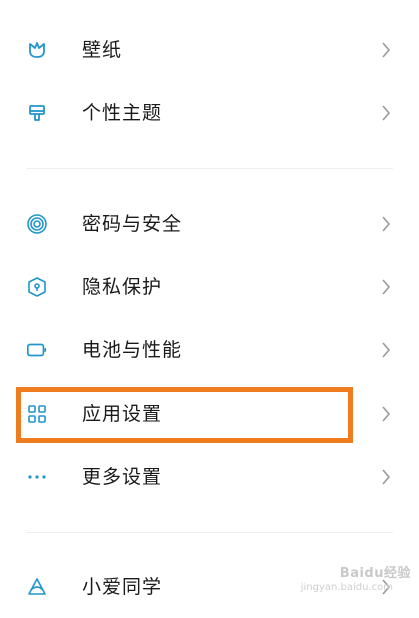 This screenshot has width=419, height=618. What do you see at coordinates (346, 587) in the screenshot?
I see `watermark-url: jingyan.baidu.com` at bounding box center [346, 587].